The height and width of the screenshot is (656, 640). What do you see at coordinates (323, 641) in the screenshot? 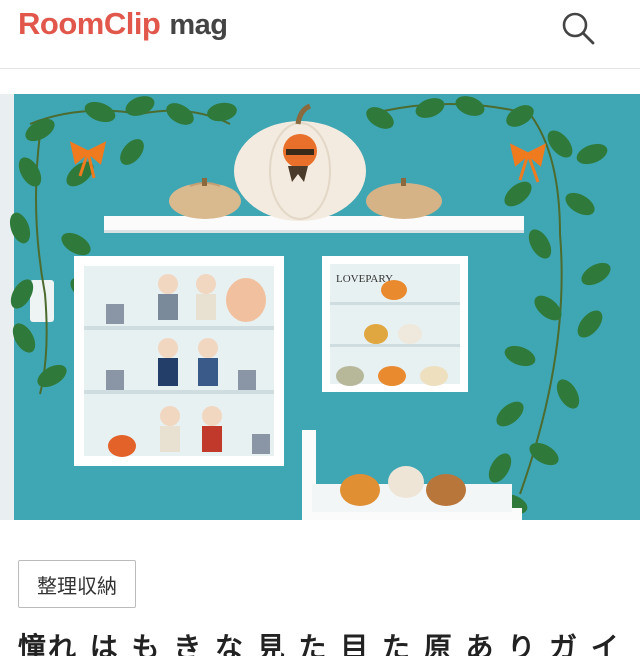
I see `article-title: 憧れ は も き な 見 た 目 た 原 あ り ガ イ ン ス` at bounding box center [323, 641].